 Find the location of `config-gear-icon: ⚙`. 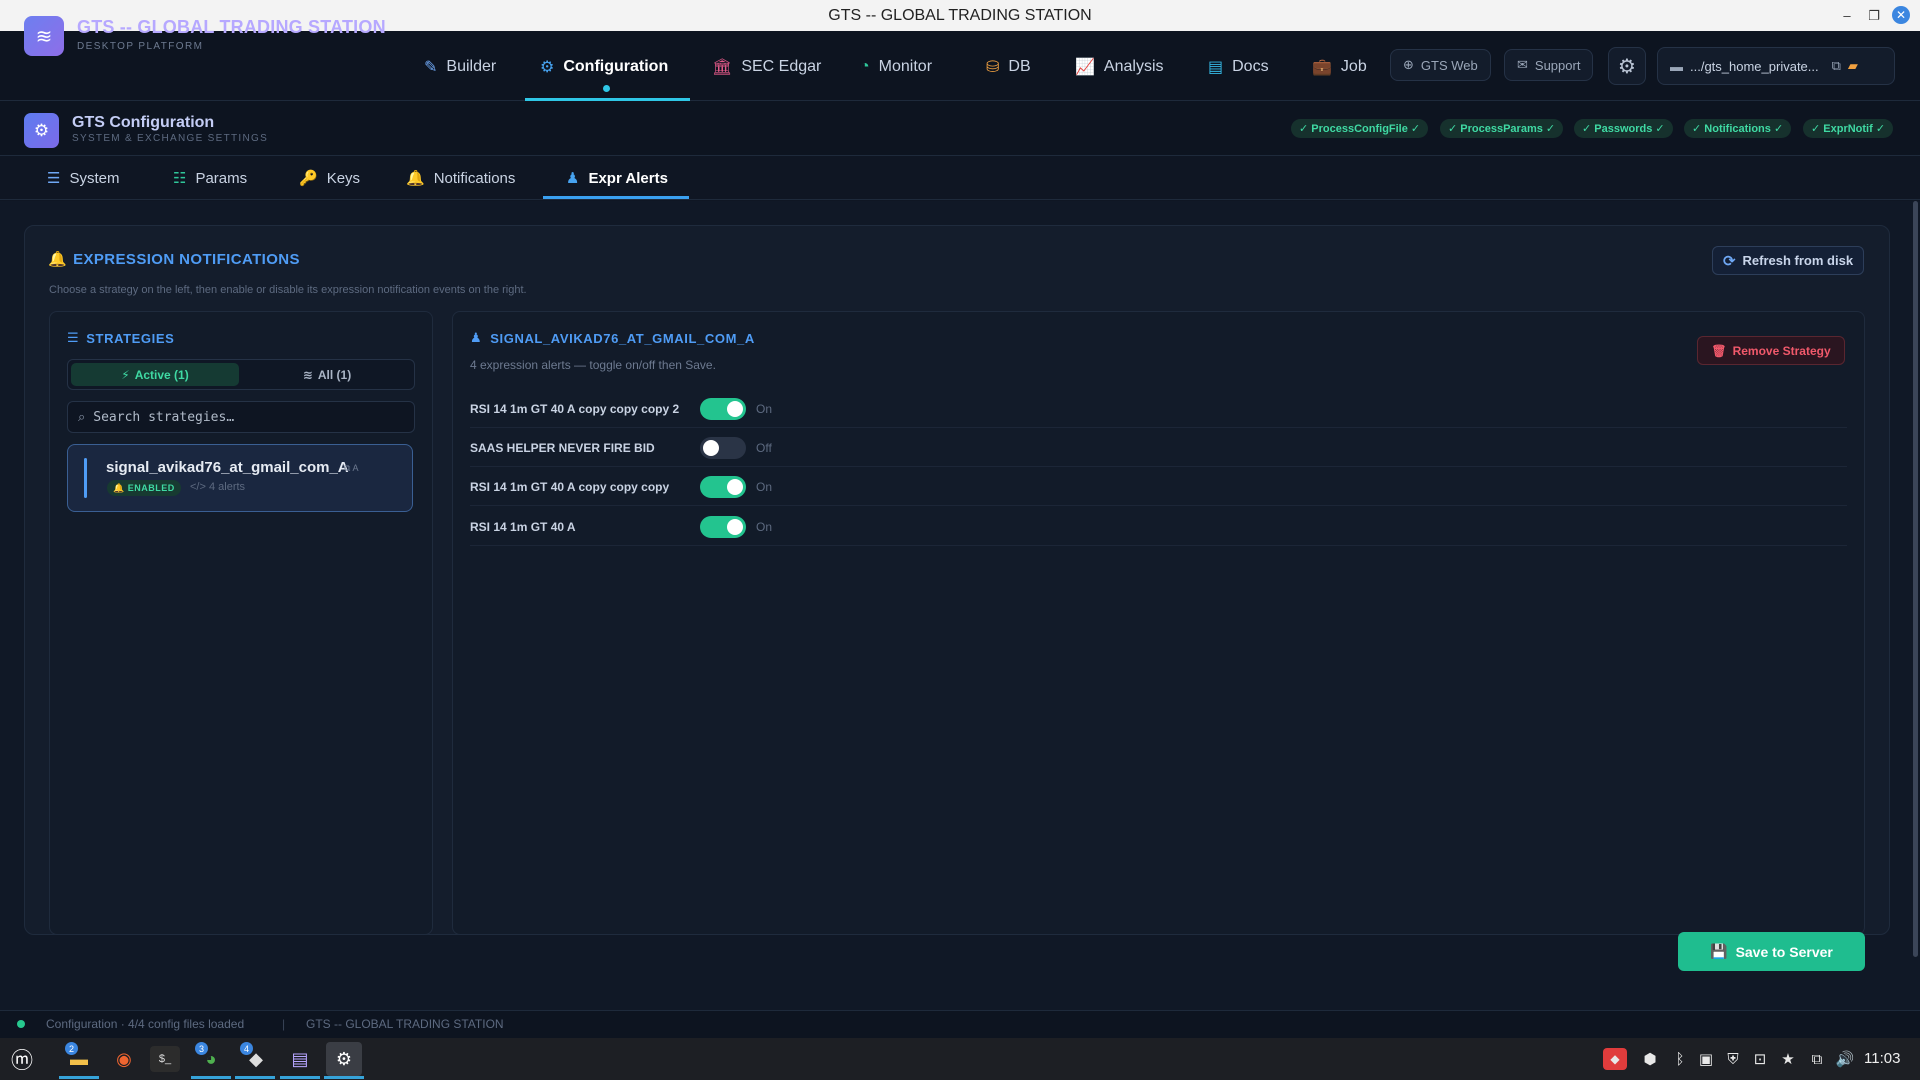

config-gear-icon: ⚙ is located at coordinates (41, 130).